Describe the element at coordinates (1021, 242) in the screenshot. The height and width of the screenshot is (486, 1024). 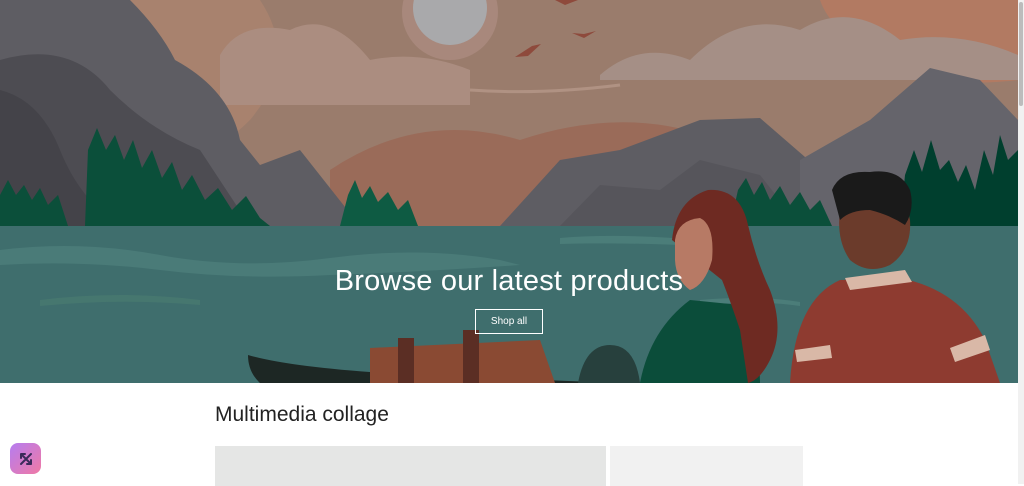
I see `page-scrollbar` at that location.